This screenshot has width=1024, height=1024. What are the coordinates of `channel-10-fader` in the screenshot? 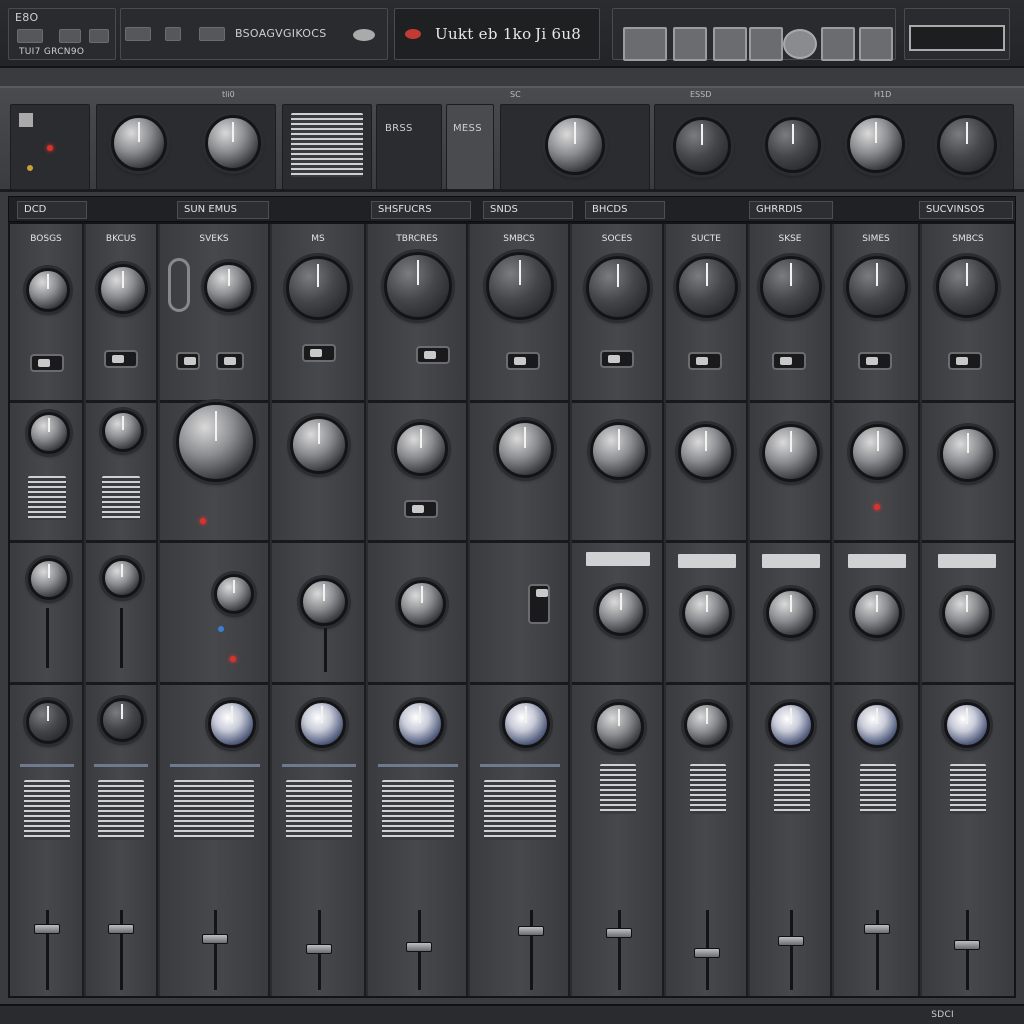 It's located at (877, 929).